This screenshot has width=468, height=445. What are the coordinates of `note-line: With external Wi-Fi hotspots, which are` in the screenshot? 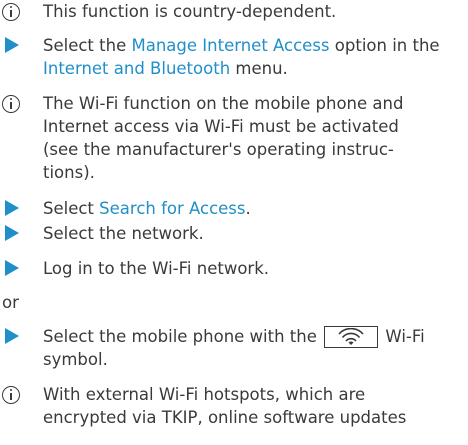 It's located at (204, 394).